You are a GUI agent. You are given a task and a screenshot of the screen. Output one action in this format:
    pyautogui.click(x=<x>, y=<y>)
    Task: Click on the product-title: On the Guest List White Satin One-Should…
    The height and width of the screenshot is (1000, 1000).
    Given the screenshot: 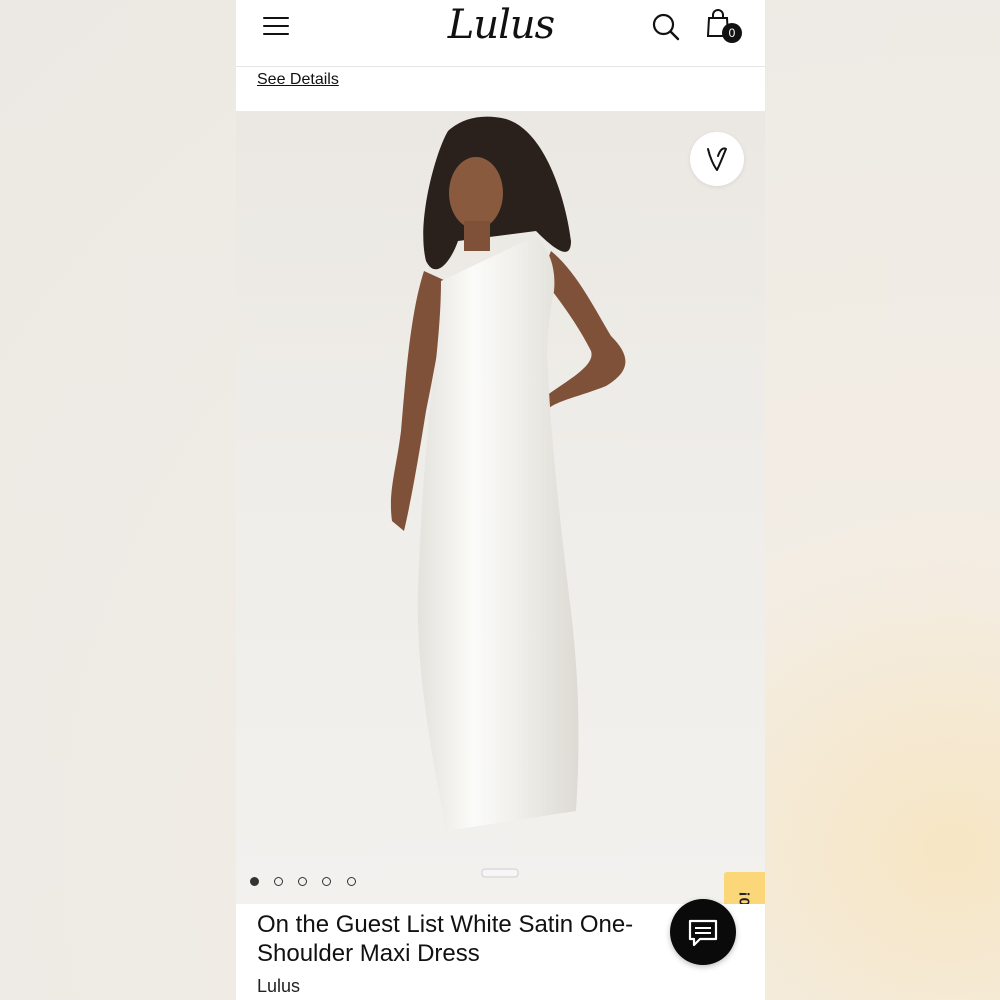 What is the action you would take?
    pyautogui.click(x=445, y=939)
    